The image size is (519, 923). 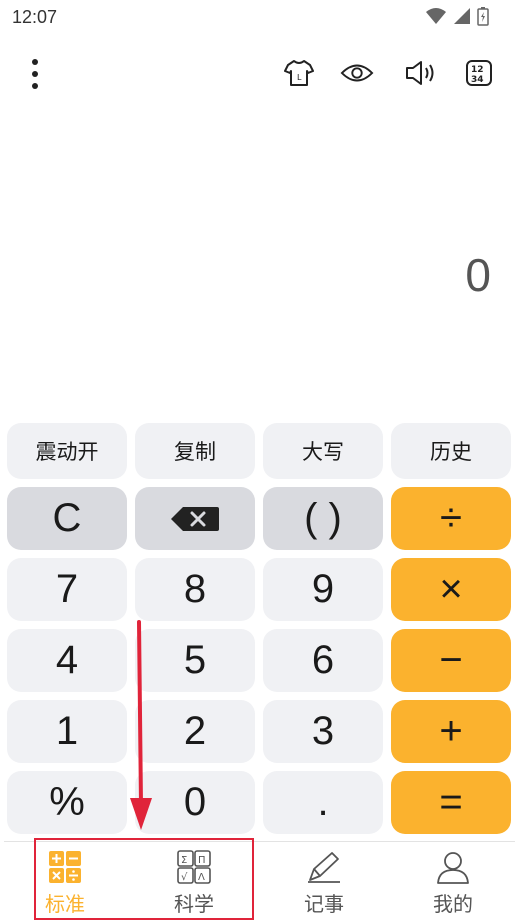 What do you see at coordinates (67, 518) in the screenshot?
I see `clear-button: C` at bounding box center [67, 518].